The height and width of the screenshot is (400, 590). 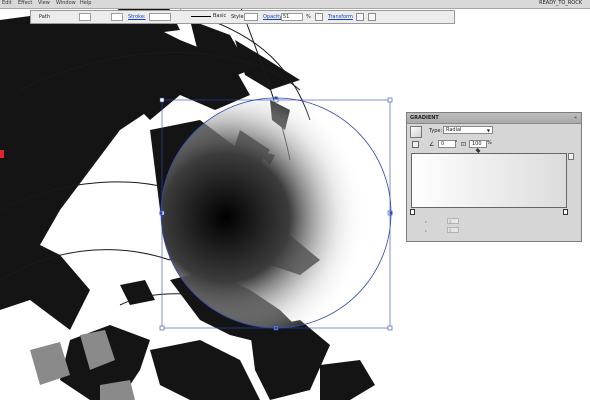 I want to click on aspect-ratio-icon: ⊡, so click(x=464, y=144).